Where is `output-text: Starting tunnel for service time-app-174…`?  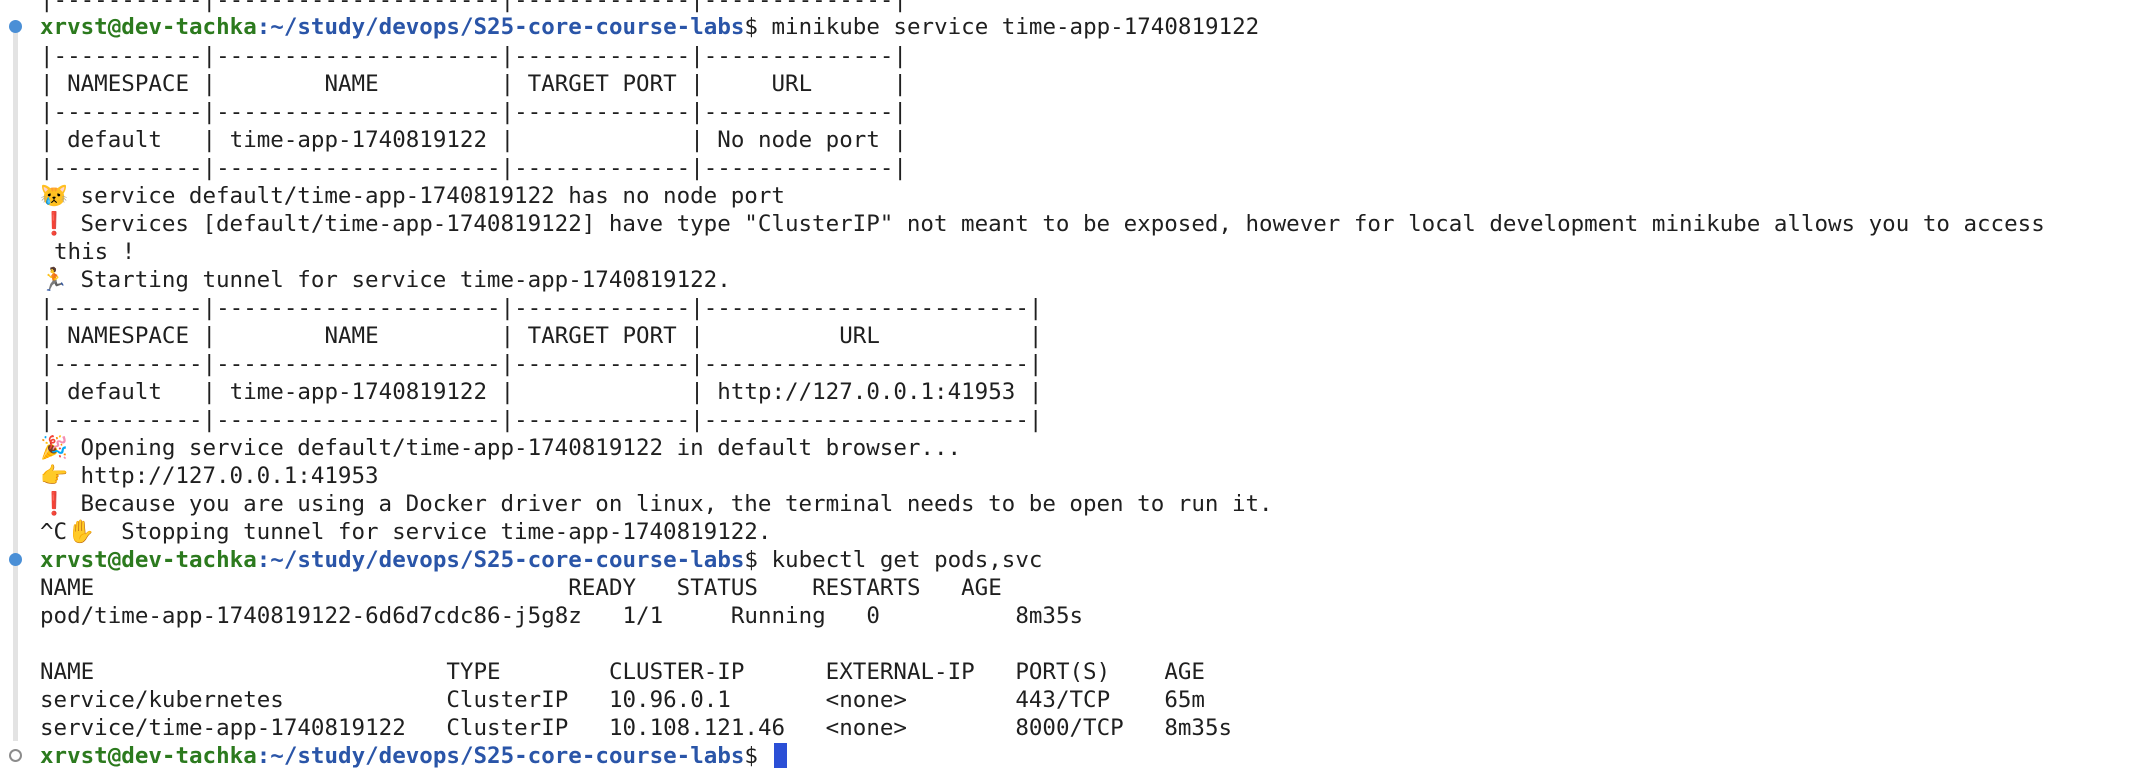 output-text: Starting tunnel for service time-app-174… is located at coordinates (399, 280).